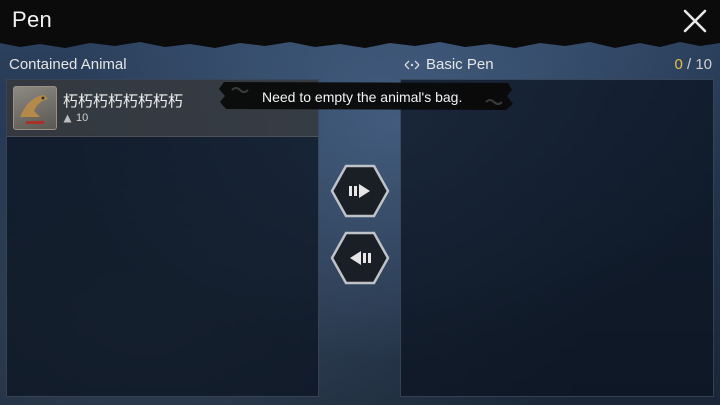  Describe the element at coordinates (695, 21) in the screenshot. I see `close-icon` at that location.